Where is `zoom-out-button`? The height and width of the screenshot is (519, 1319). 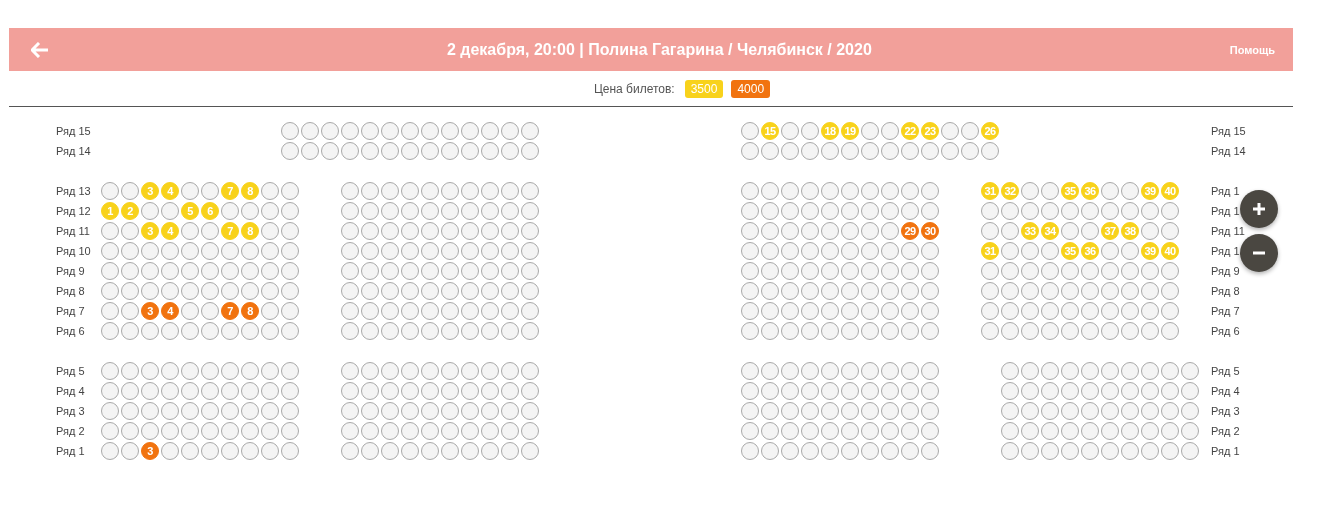 zoom-out-button is located at coordinates (1259, 253).